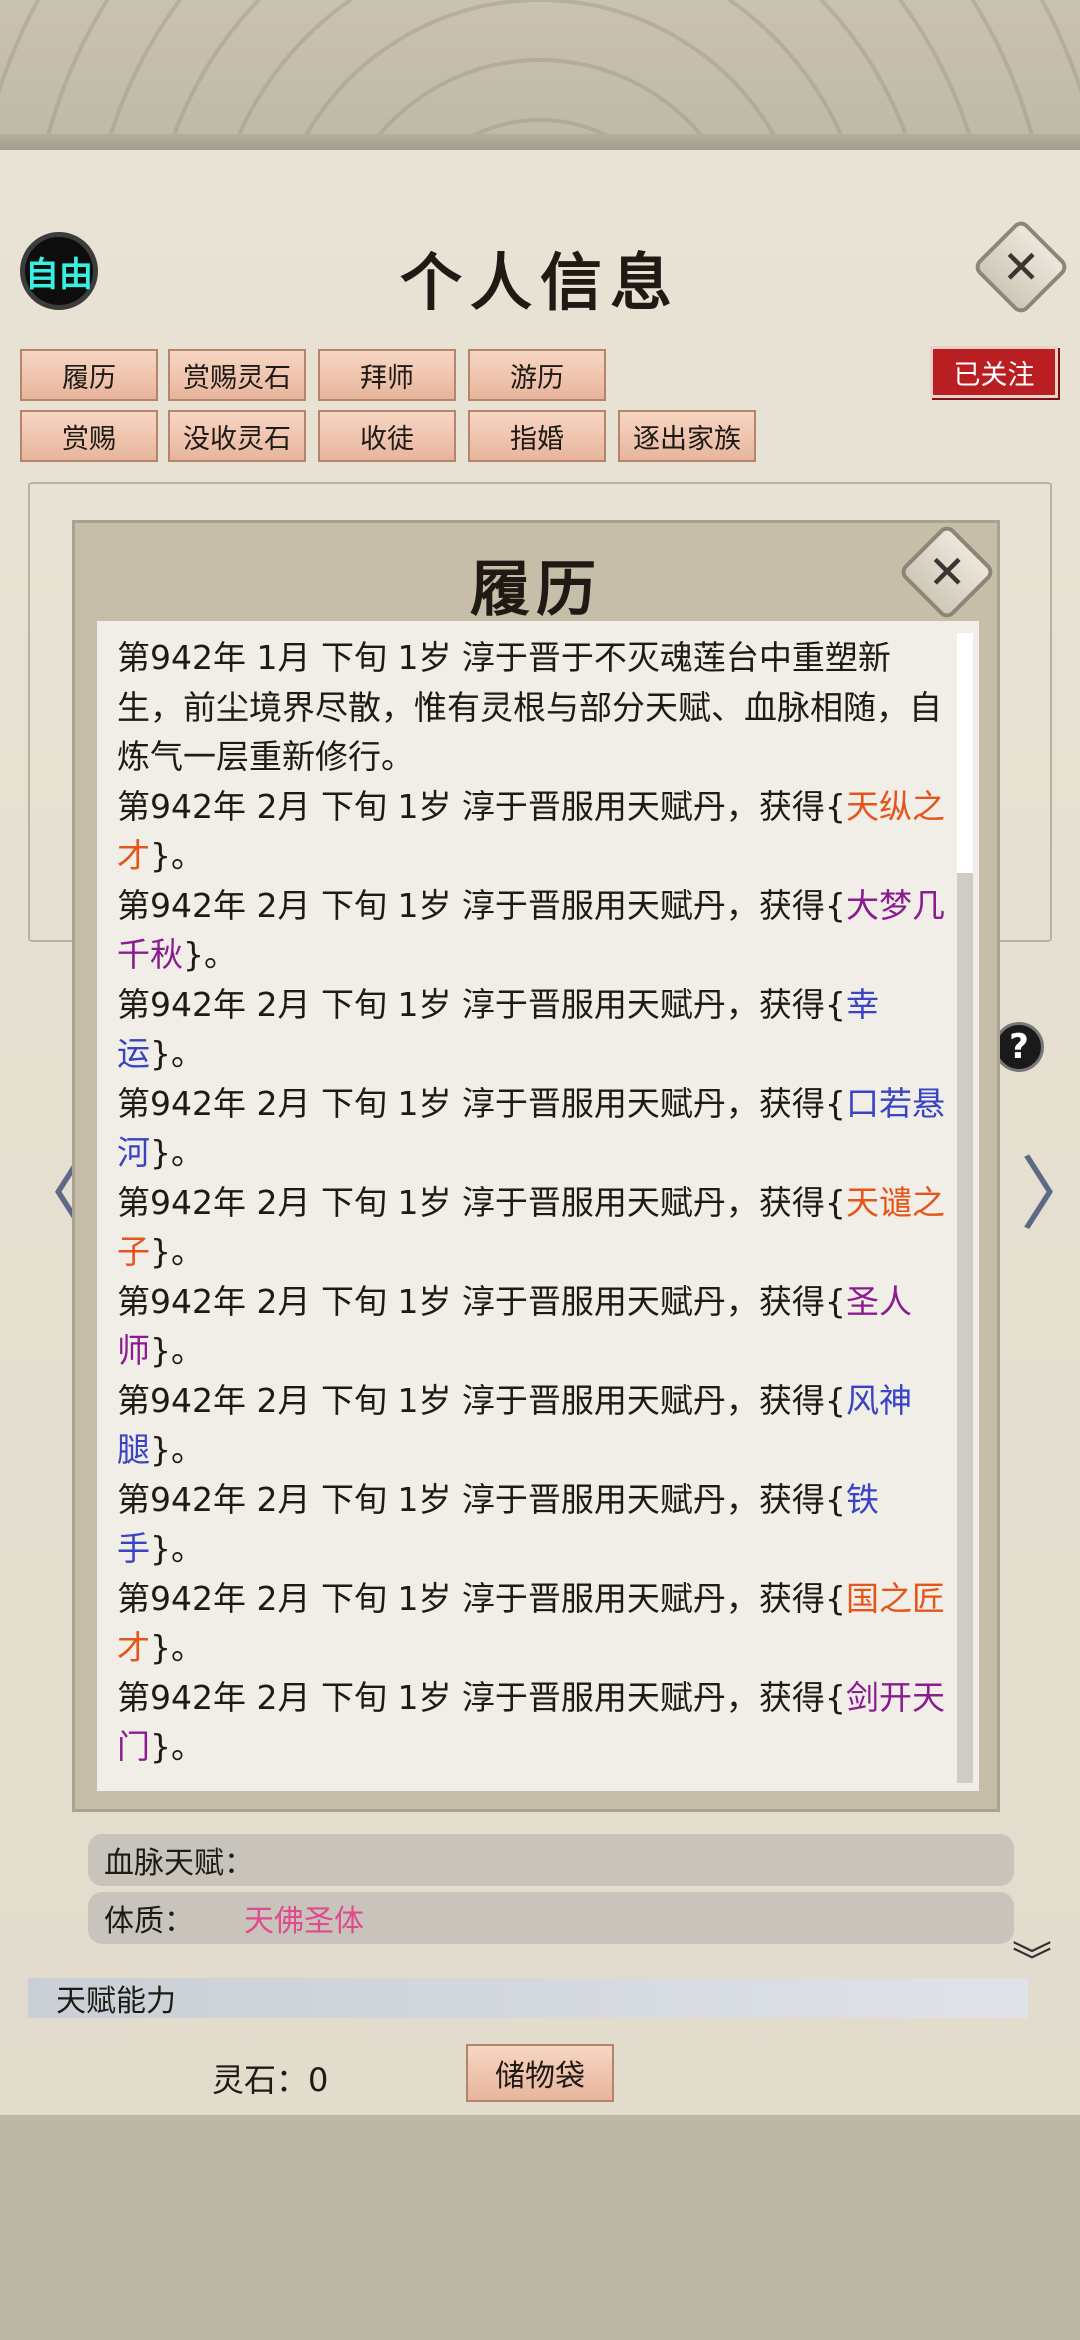 This screenshot has height=2340, width=1080. Describe the element at coordinates (1019, 1047) in the screenshot. I see `help-icon: ?` at that location.